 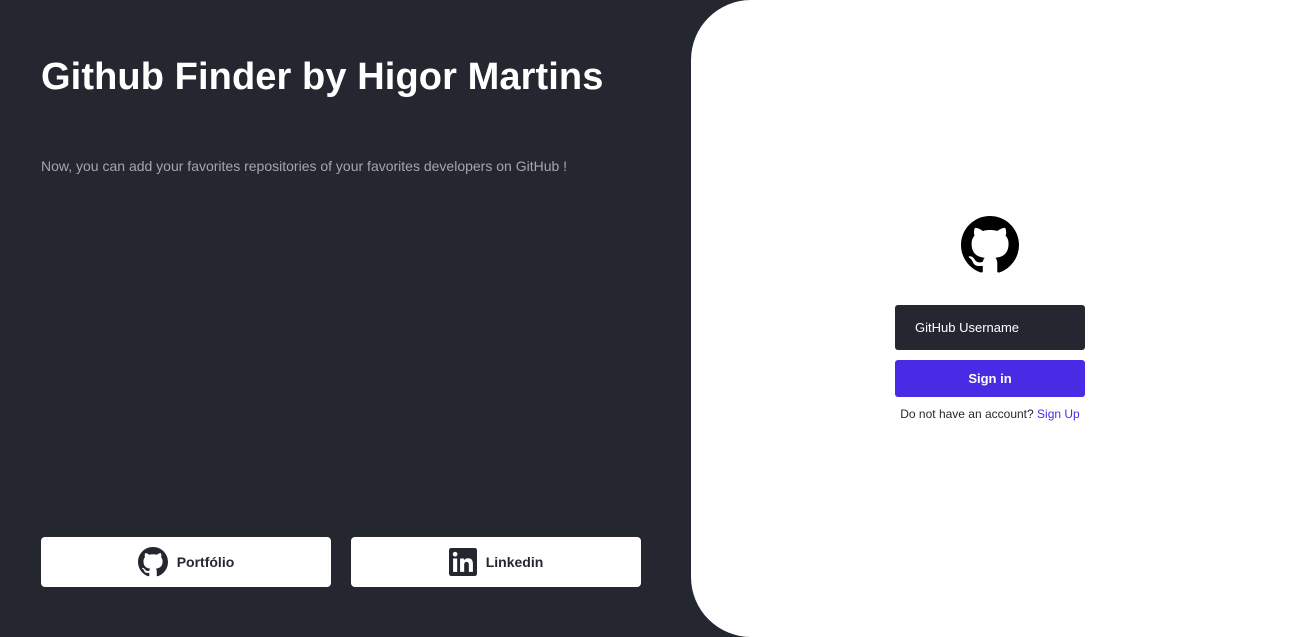 I want to click on linkedin-label: Linkedin, so click(x=514, y=562).